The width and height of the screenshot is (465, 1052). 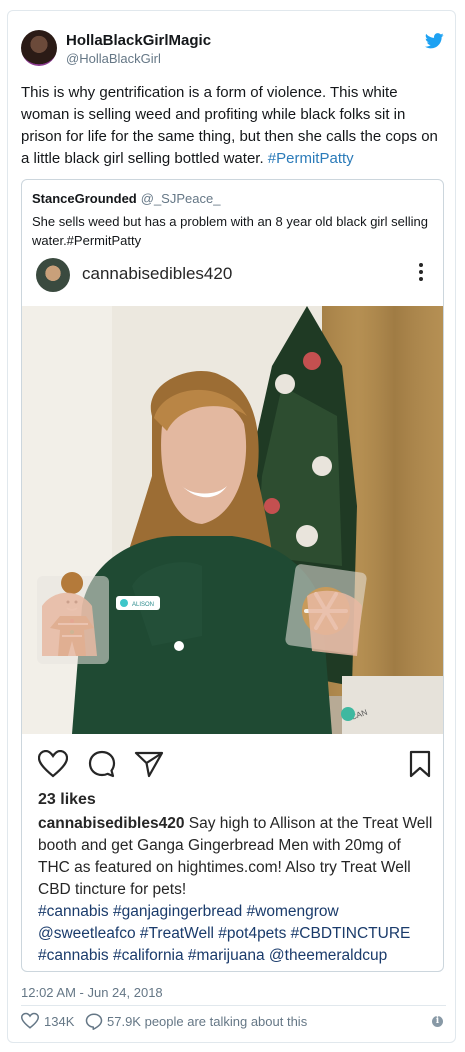 What do you see at coordinates (420, 764) in the screenshot?
I see `bookmark-icon` at bounding box center [420, 764].